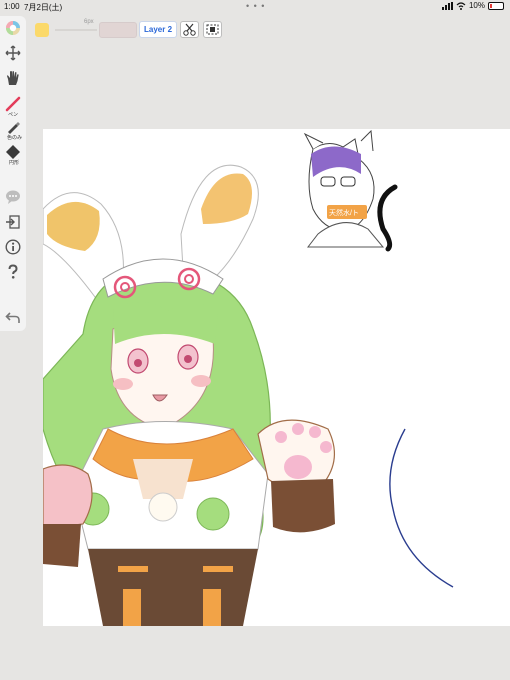 Image resolution: width=510 pixels, height=680 pixels. I want to click on undo-button, so click(13, 317).